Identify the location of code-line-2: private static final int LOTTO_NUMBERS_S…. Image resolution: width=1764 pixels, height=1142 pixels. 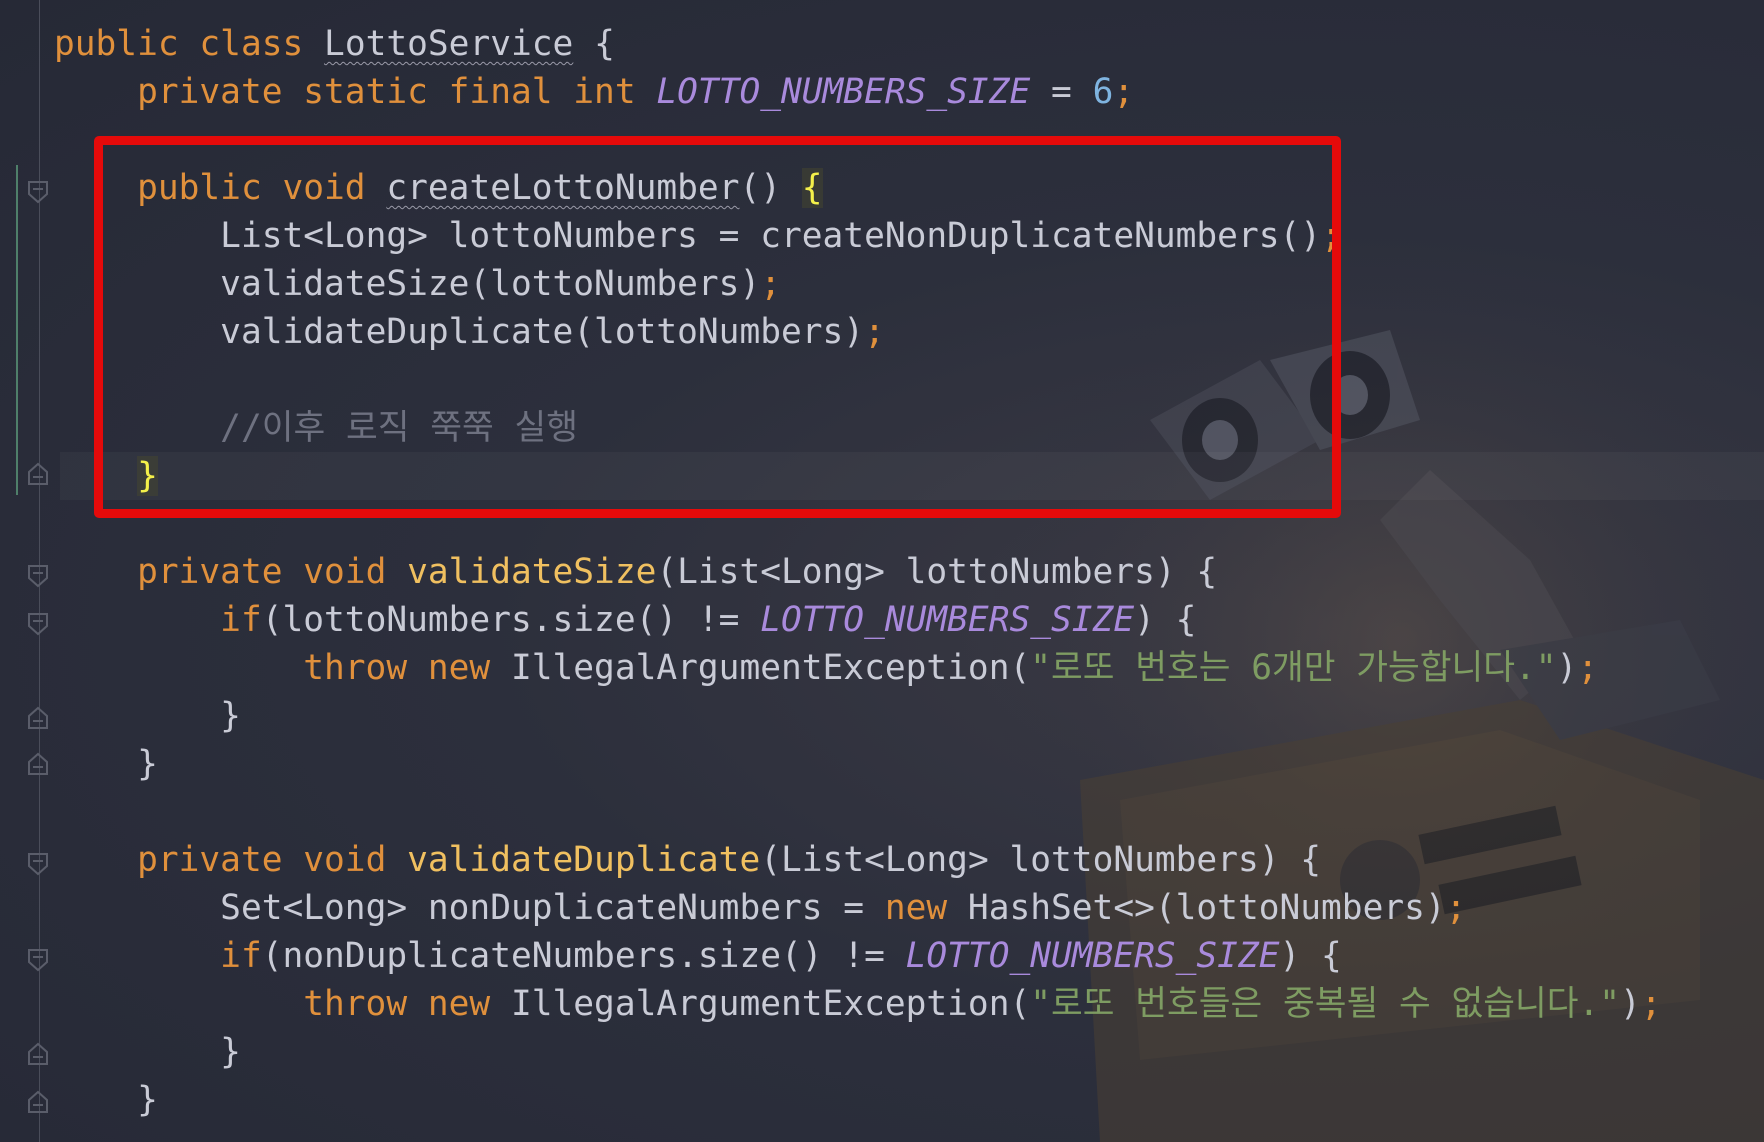
(636, 92).